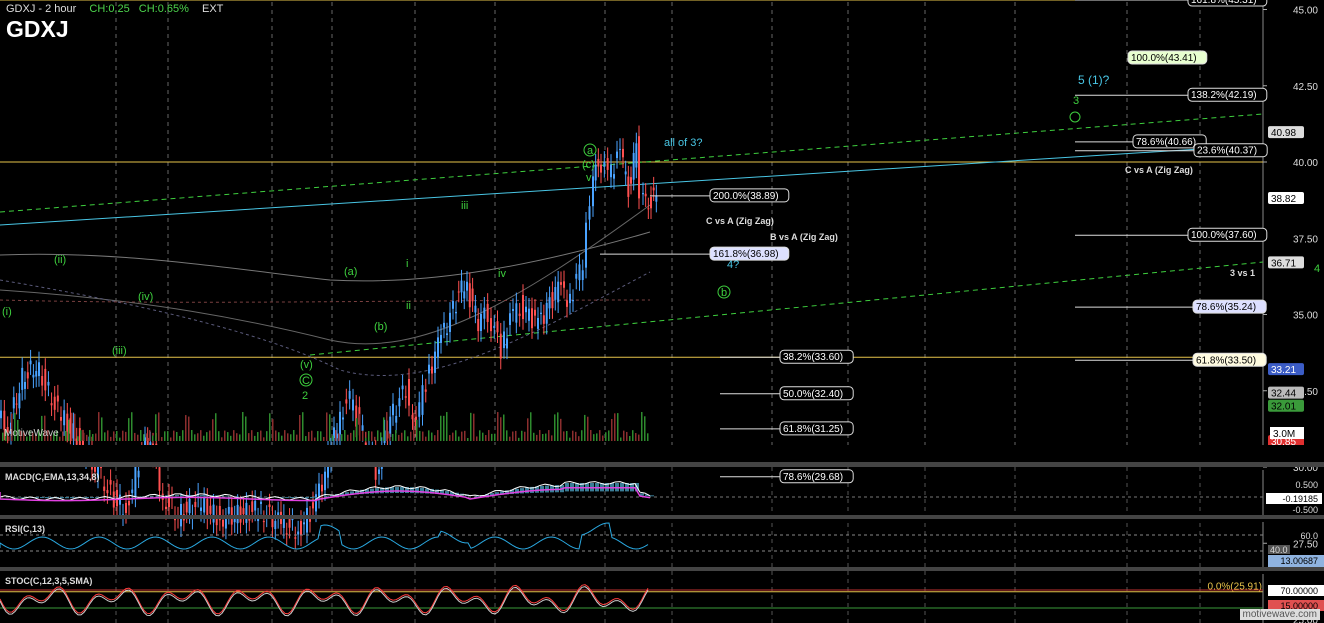  What do you see at coordinates (1283, 199) in the screenshot?
I see `price-badge-label: 38.82` at bounding box center [1283, 199].